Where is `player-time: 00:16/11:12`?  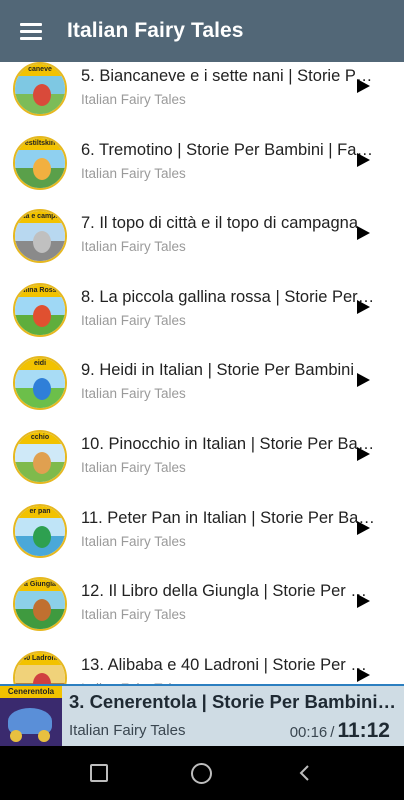
player-time: 00:16/11:12 is located at coordinates (340, 731).